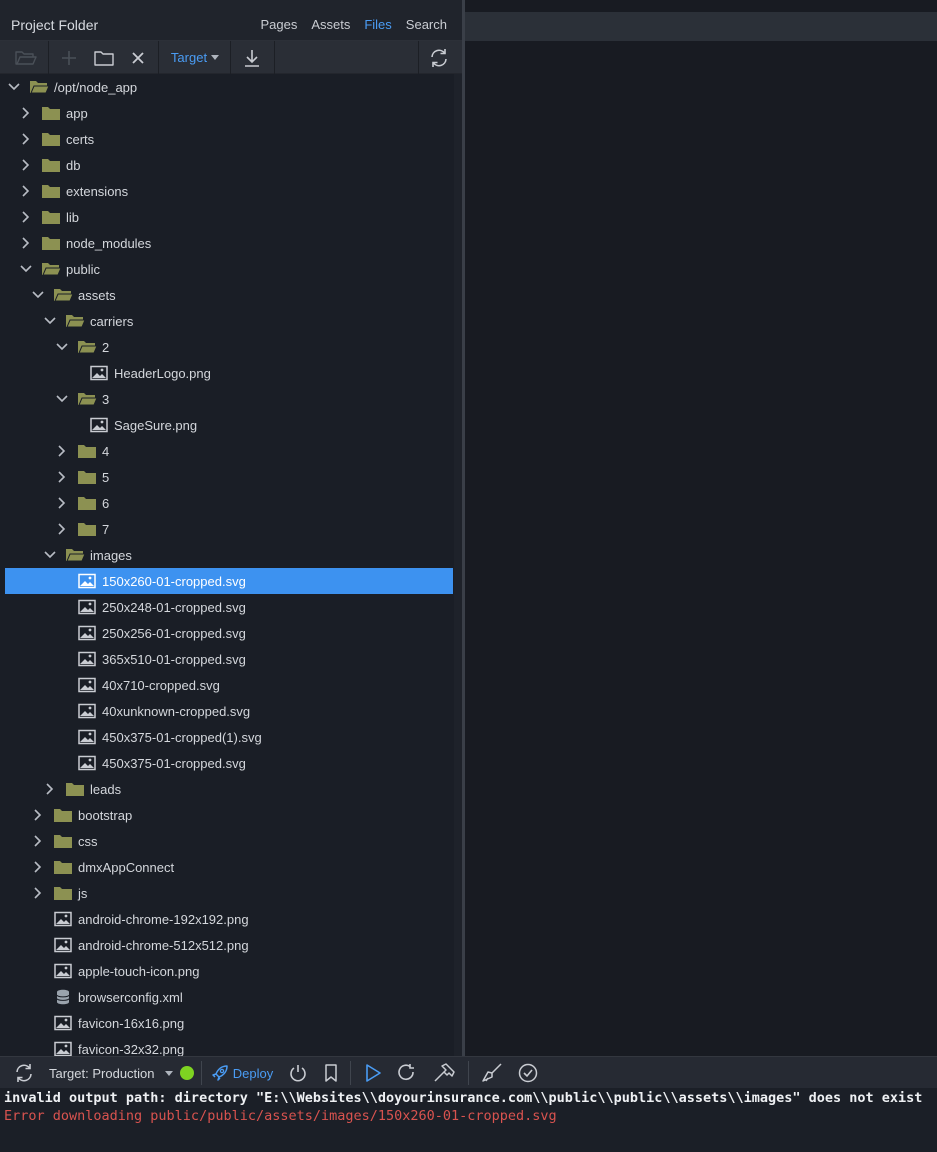 The width and height of the screenshot is (937, 1152). Describe the element at coordinates (298, 1073) in the screenshot. I see `power-button` at that location.